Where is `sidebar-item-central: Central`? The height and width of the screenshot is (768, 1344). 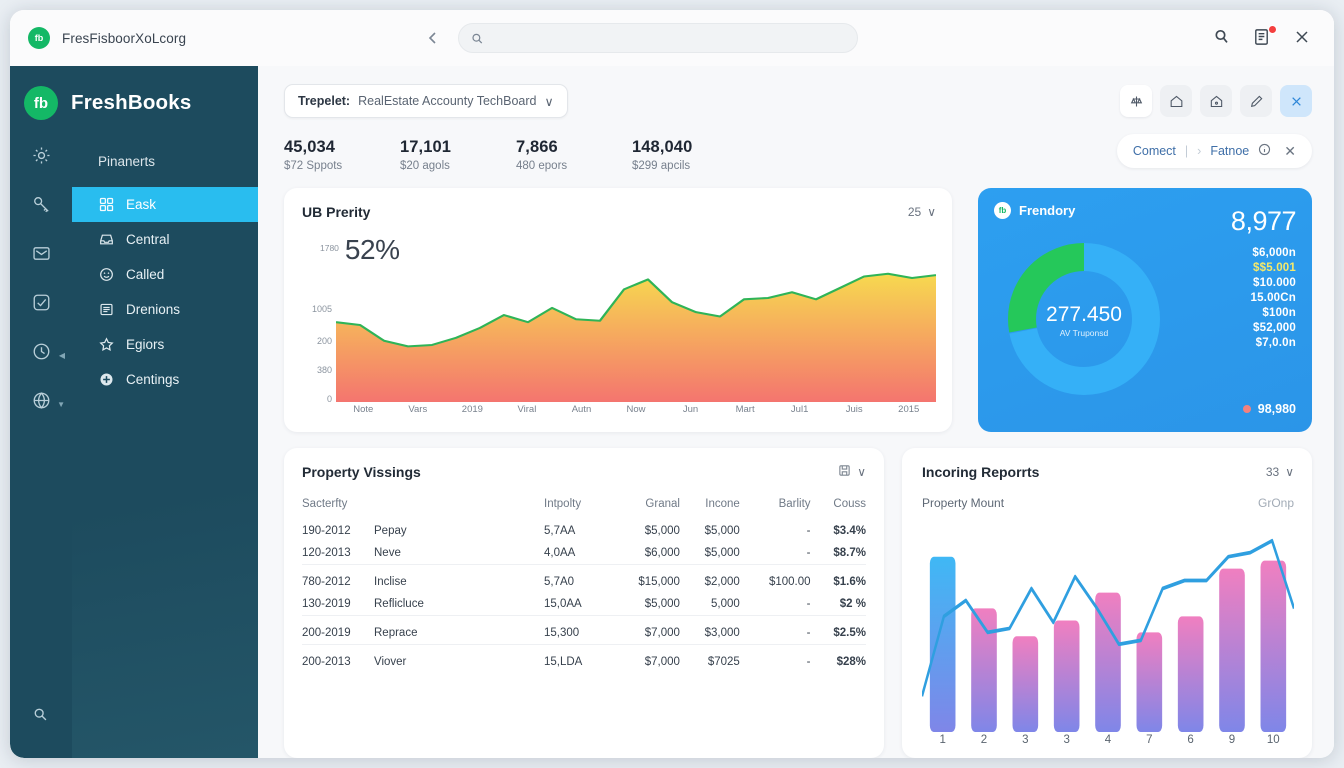 sidebar-item-central: Central is located at coordinates (165, 239).